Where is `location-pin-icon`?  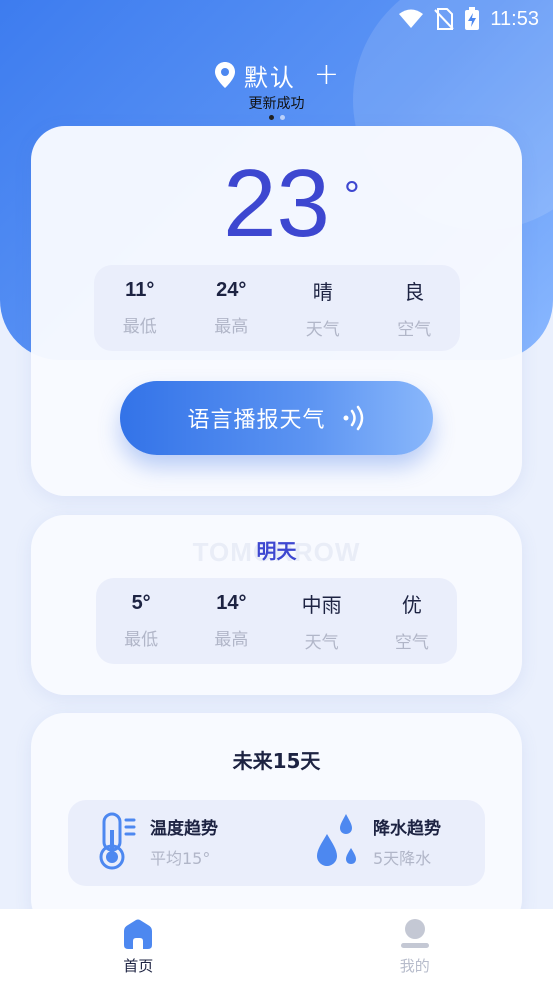 location-pin-icon is located at coordinates (224, 75).